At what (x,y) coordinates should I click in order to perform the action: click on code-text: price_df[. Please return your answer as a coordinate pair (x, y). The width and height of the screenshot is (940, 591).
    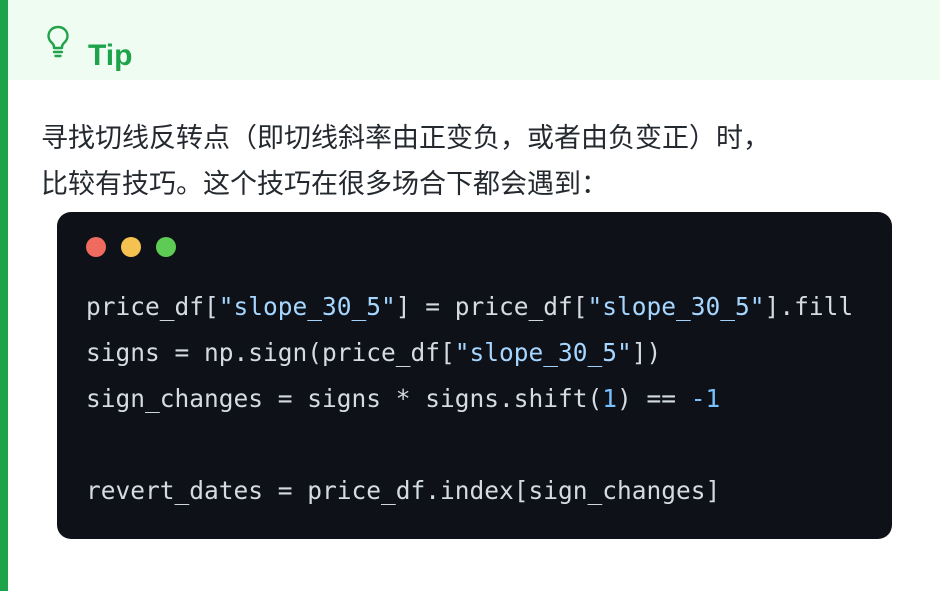
    Looking at the image, I should click on (152, 306).